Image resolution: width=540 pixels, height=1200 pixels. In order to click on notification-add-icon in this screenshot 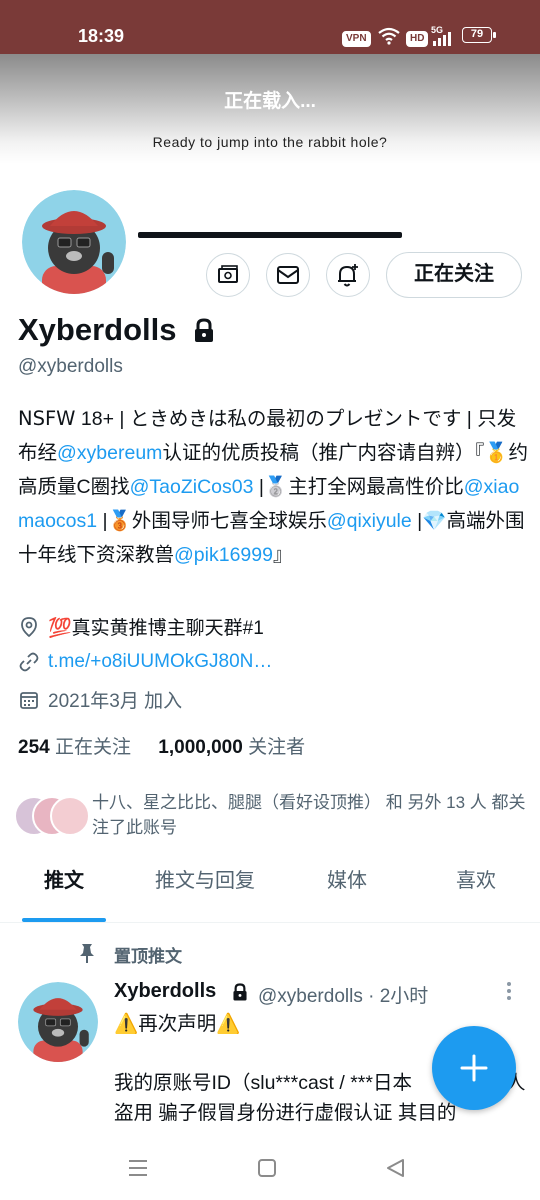, I will do `click(348, 275)`.